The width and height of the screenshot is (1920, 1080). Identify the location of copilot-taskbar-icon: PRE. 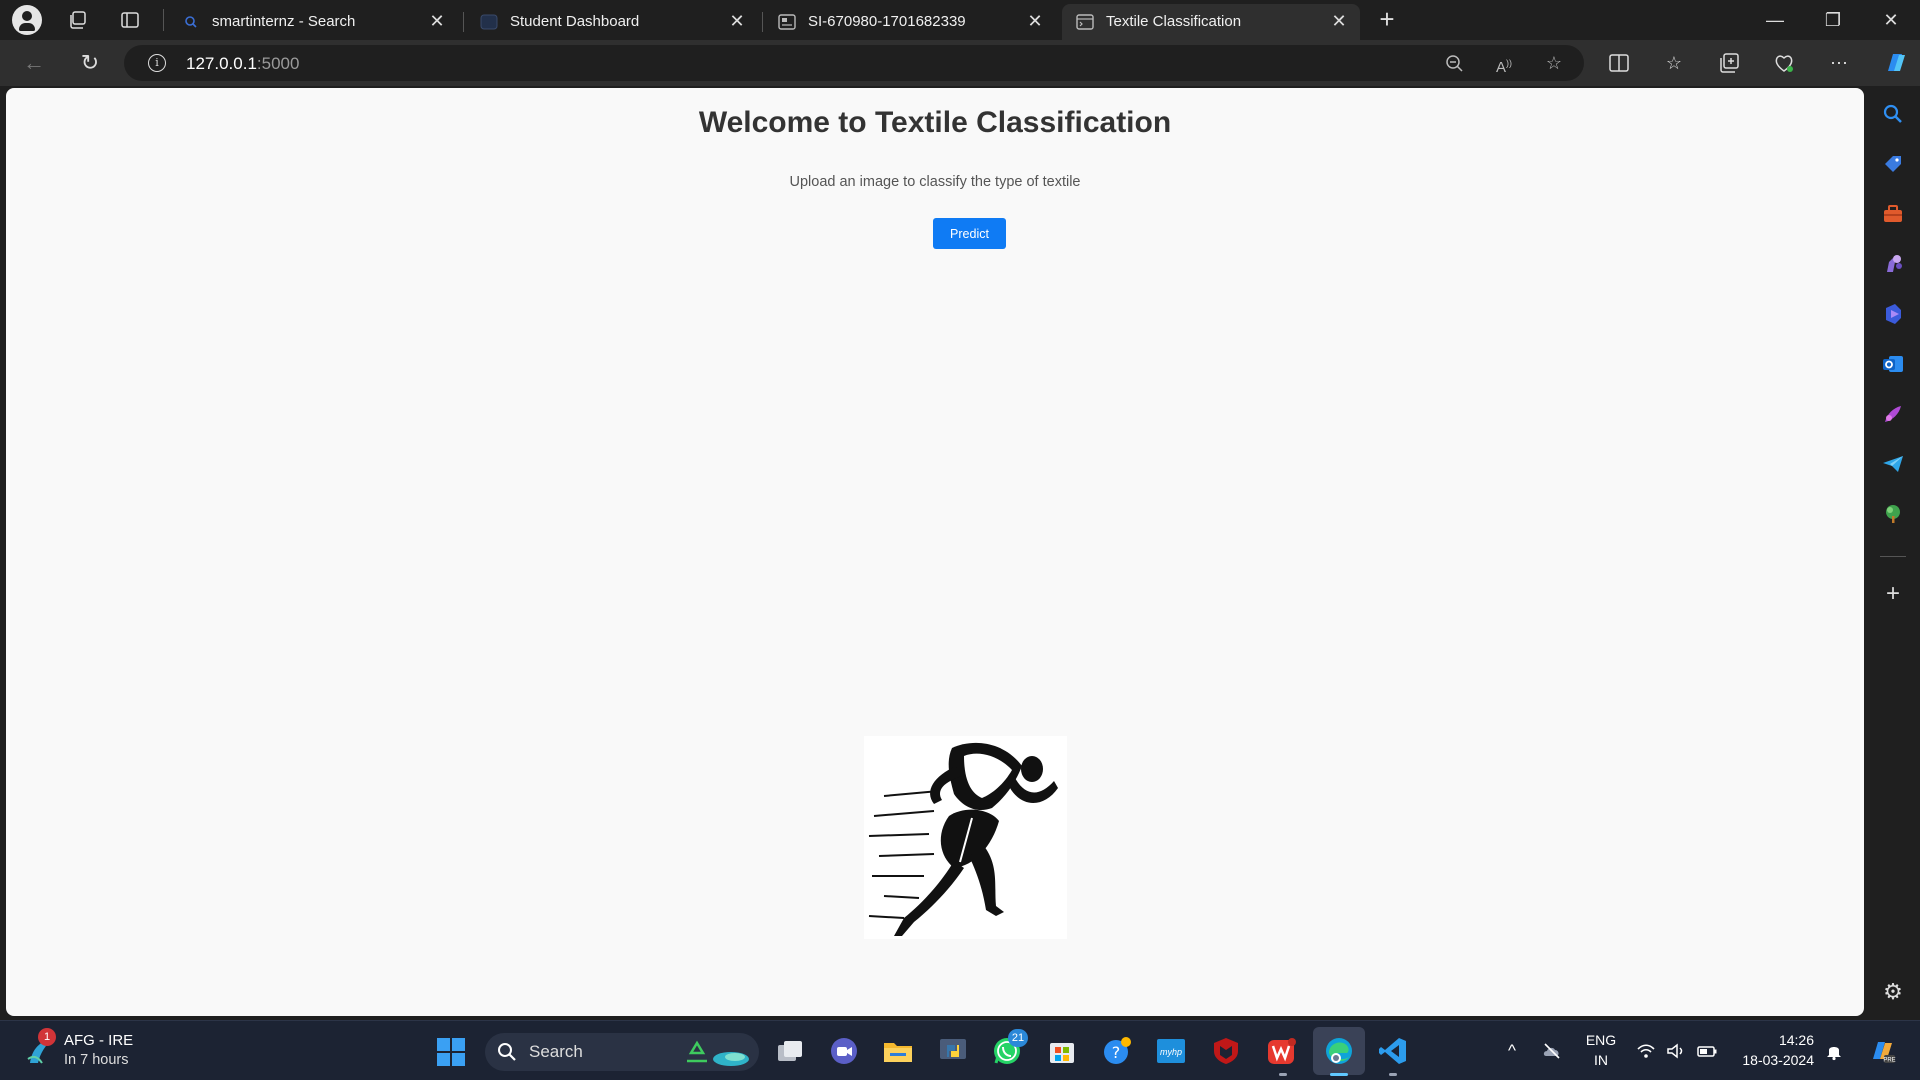
(1882, 1051).